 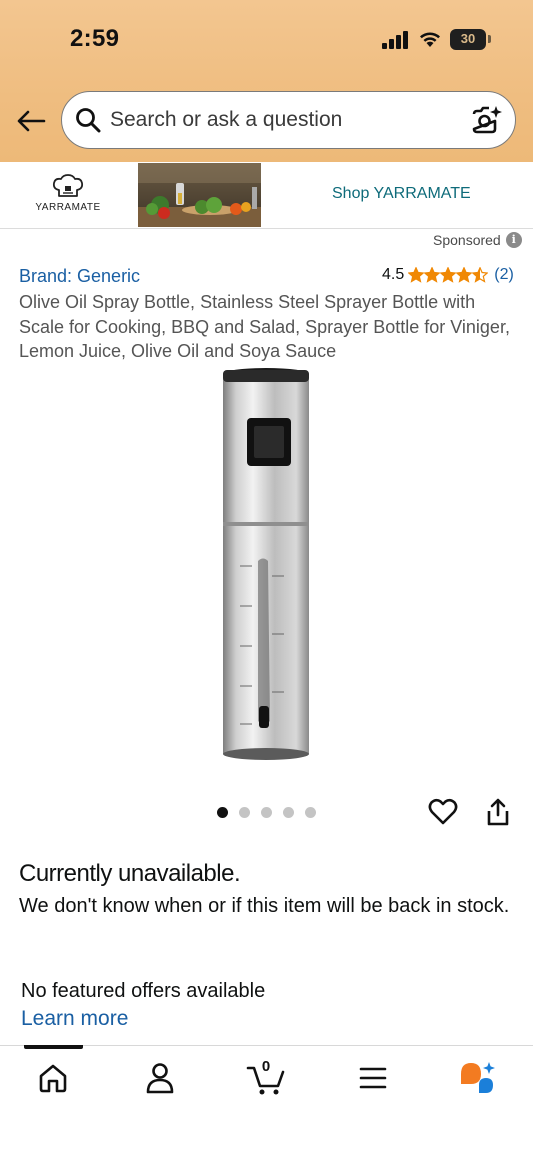 I want to click on battery-level: 30, so click(x=468, y=38).